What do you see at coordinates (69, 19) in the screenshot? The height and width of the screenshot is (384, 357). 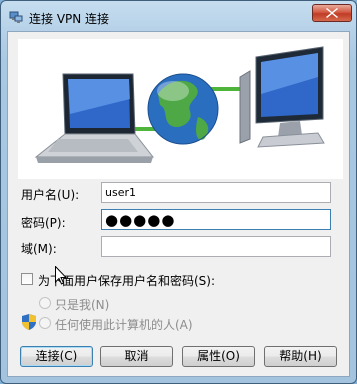 I see `window-title: 连接 VPN 连接` at bounding box center [69, 19].